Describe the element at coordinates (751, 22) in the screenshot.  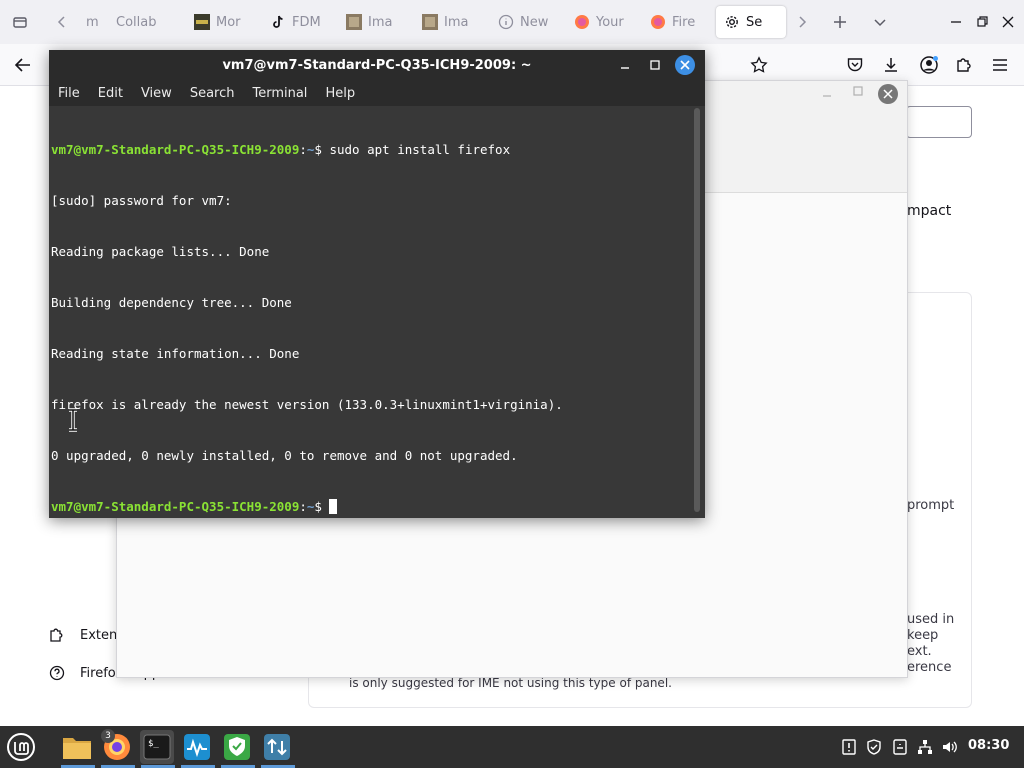
I see `tab-settings: Se` at that location.